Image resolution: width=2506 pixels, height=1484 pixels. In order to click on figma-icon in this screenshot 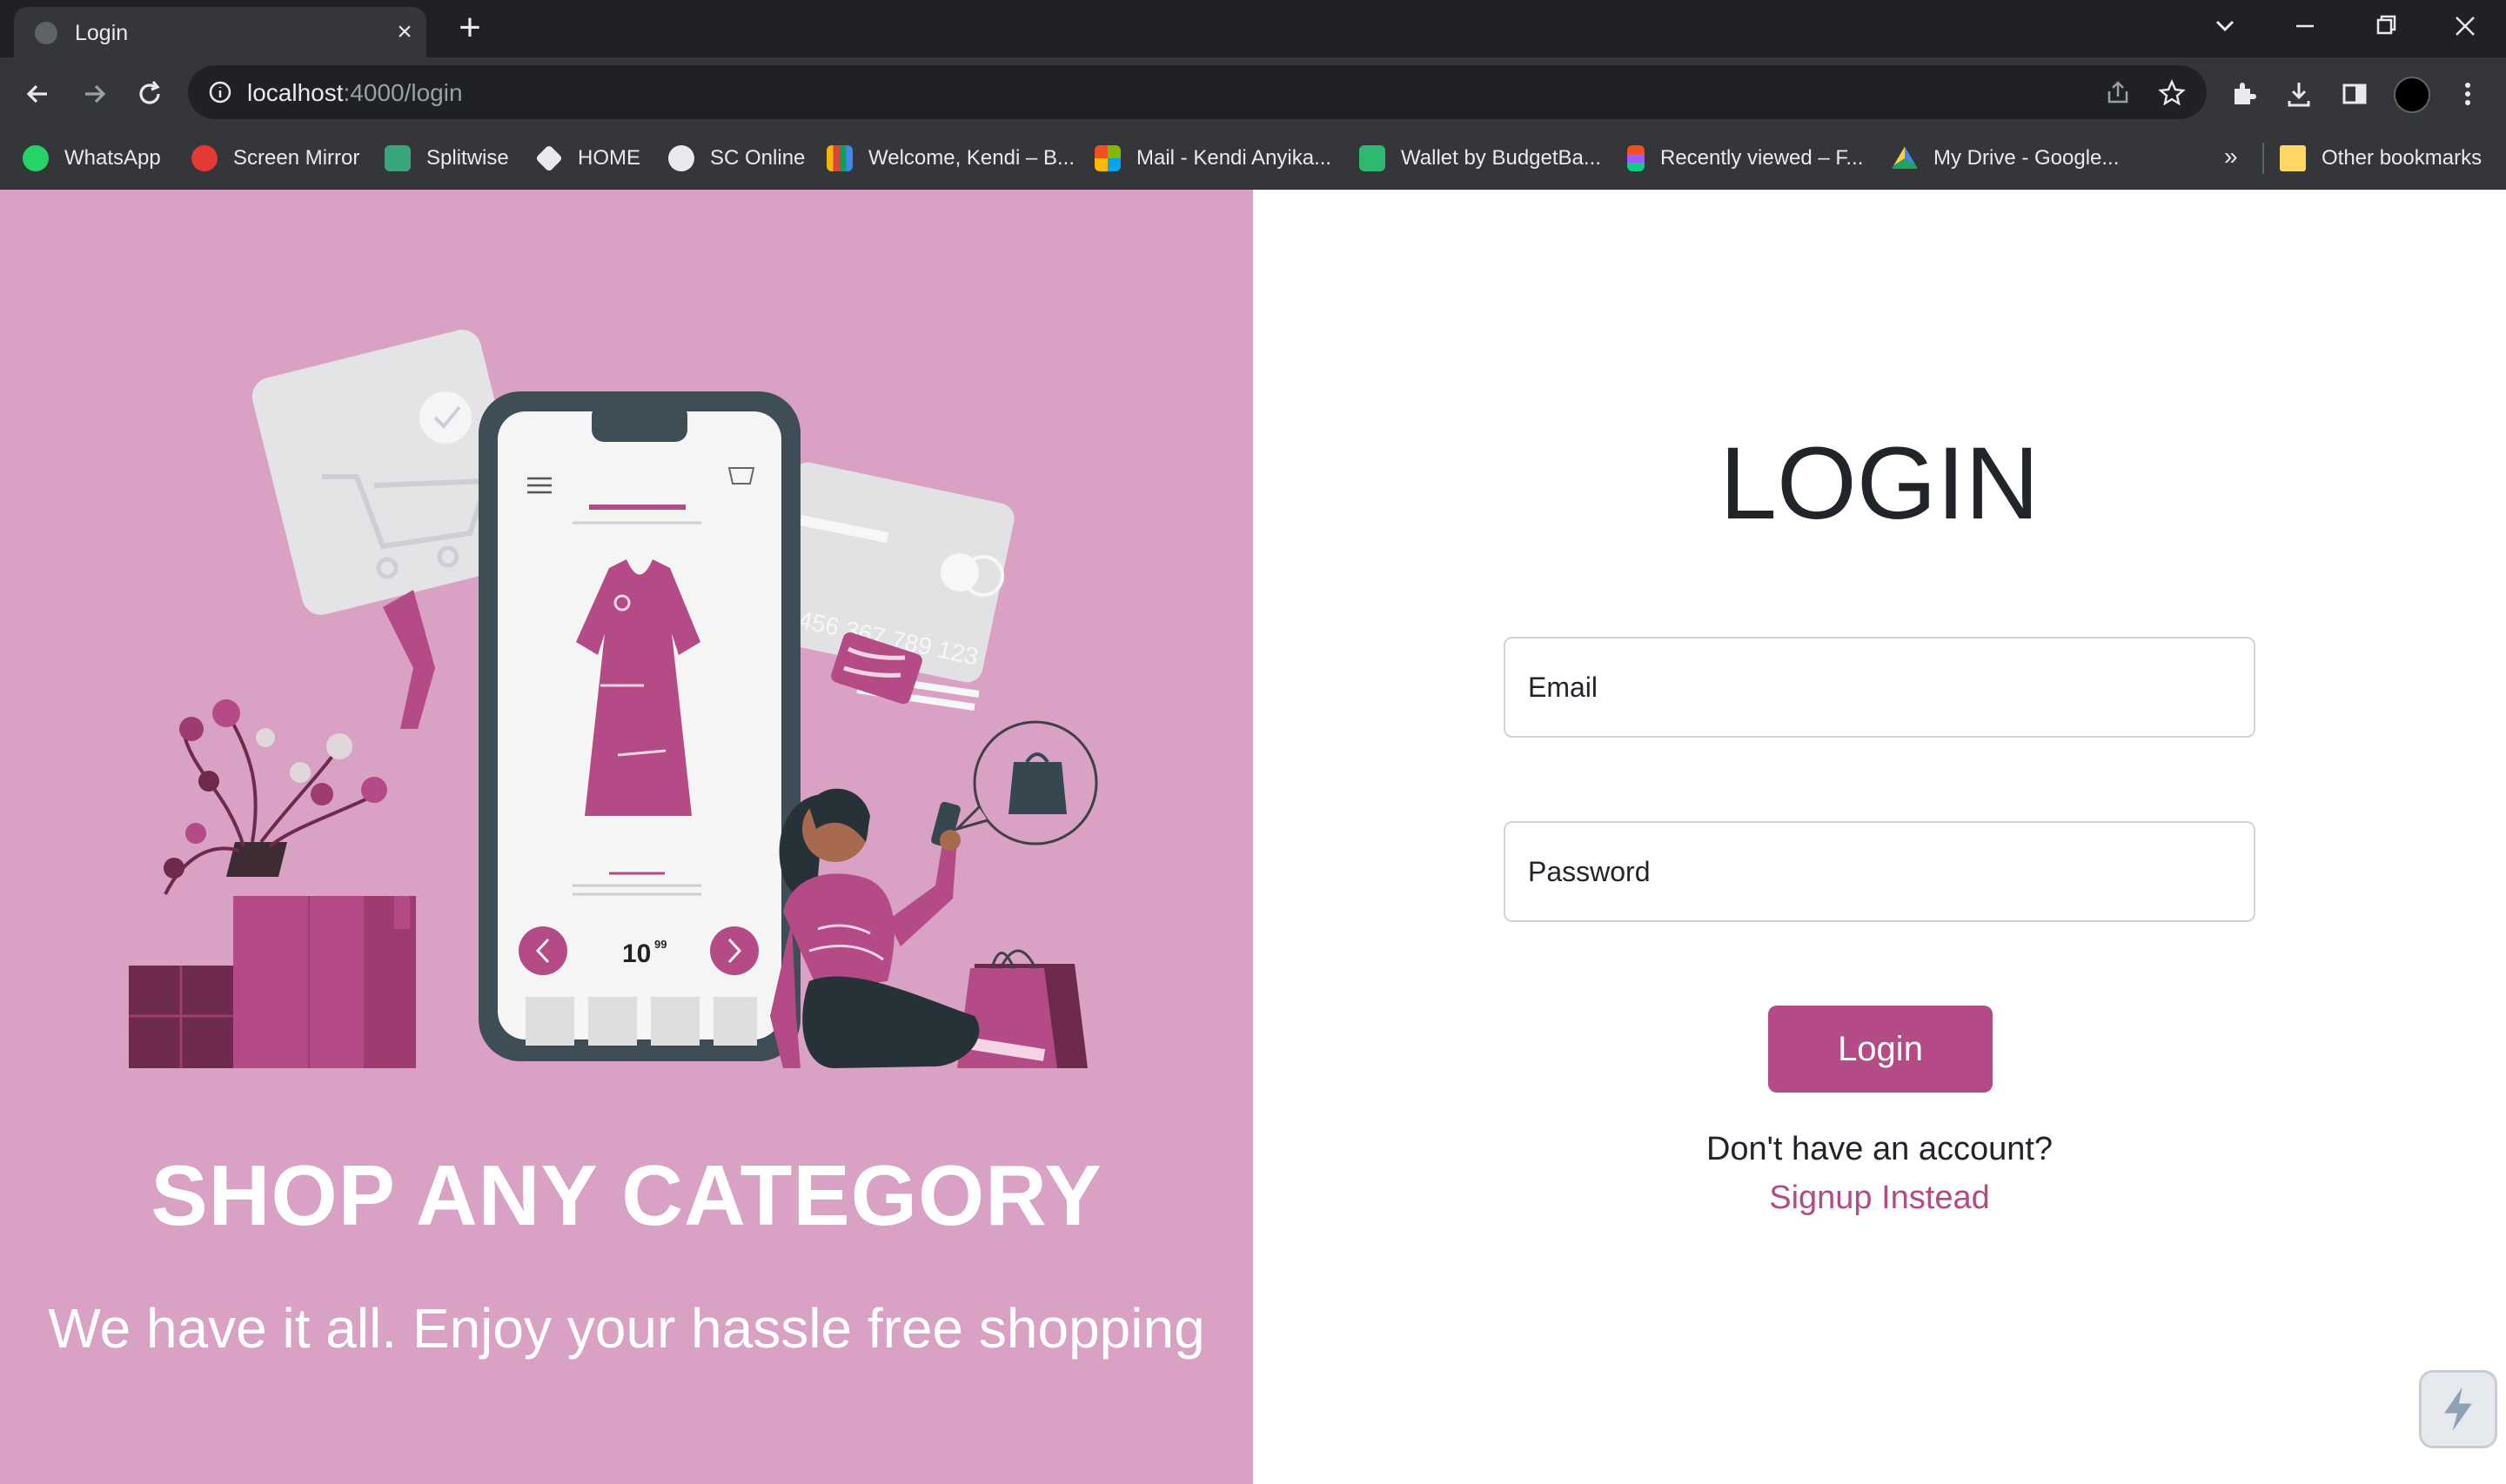, I will do `click(1636, 158)`.